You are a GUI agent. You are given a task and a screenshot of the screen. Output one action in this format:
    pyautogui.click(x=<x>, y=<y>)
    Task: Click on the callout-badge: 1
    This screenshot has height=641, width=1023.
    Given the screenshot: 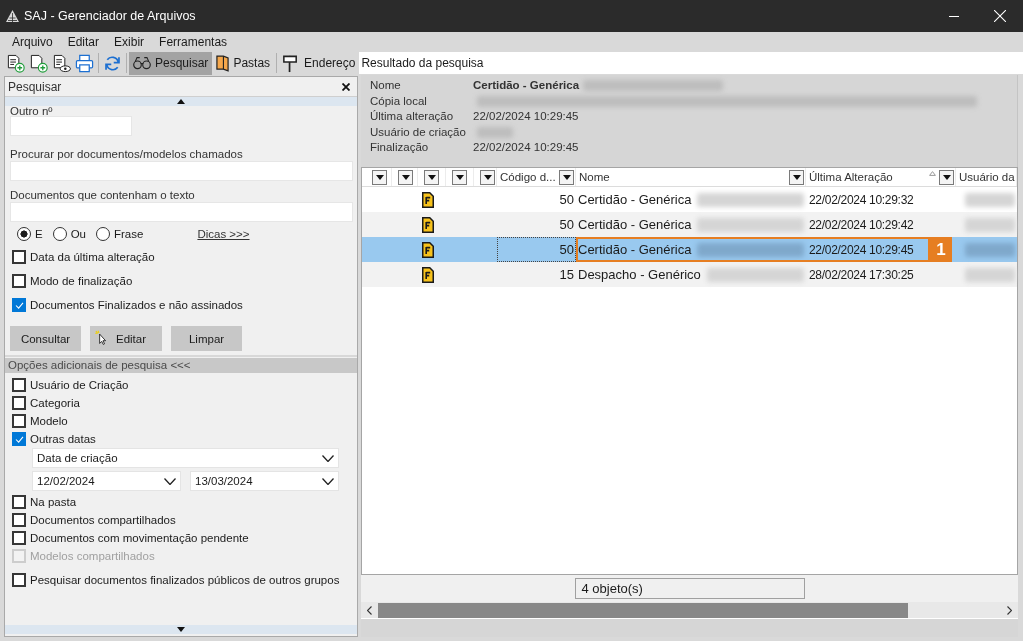 What is the action you would take?
    pyautogui.click(x=941, y=249)
    